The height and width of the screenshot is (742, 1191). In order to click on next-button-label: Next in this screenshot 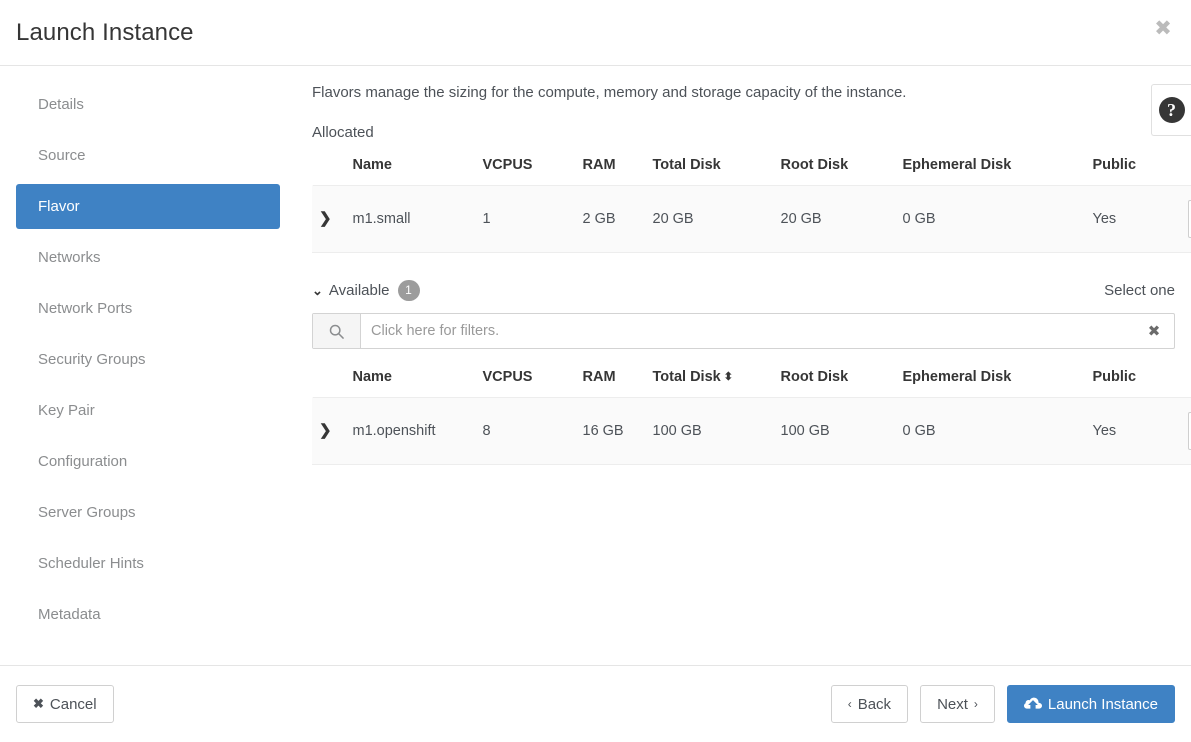, I will do `click(952, 704)`.